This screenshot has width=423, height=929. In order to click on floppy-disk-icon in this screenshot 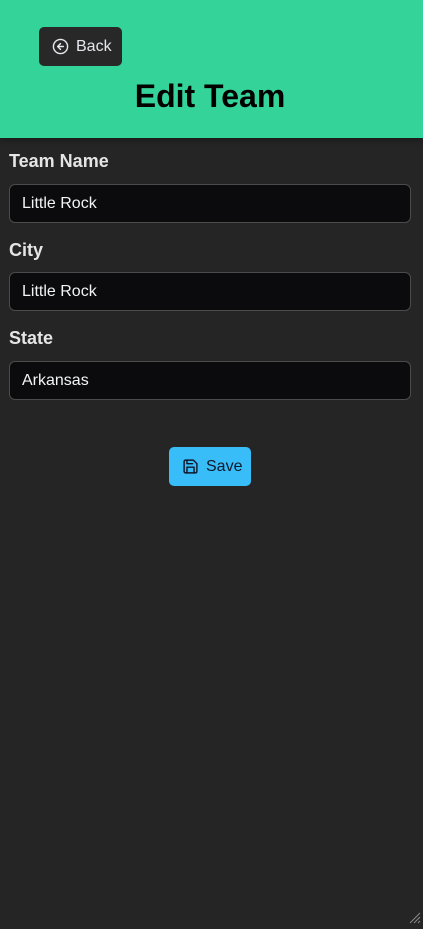, I will do `click(190, 466)`.